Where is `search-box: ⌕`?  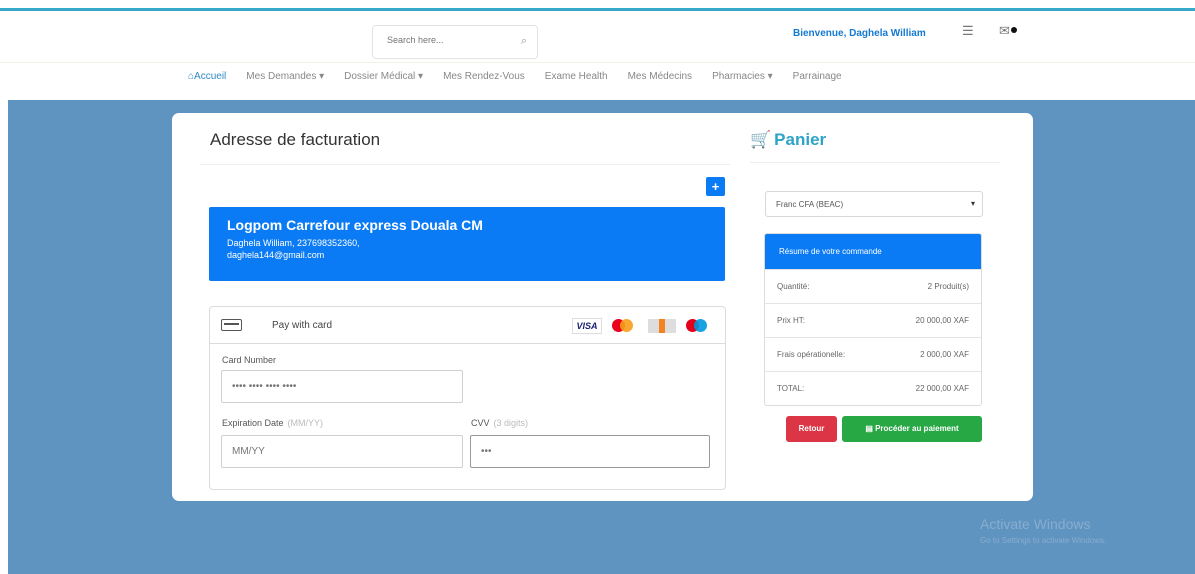 search-box: ⌕ is located at coordinates (455, 42).